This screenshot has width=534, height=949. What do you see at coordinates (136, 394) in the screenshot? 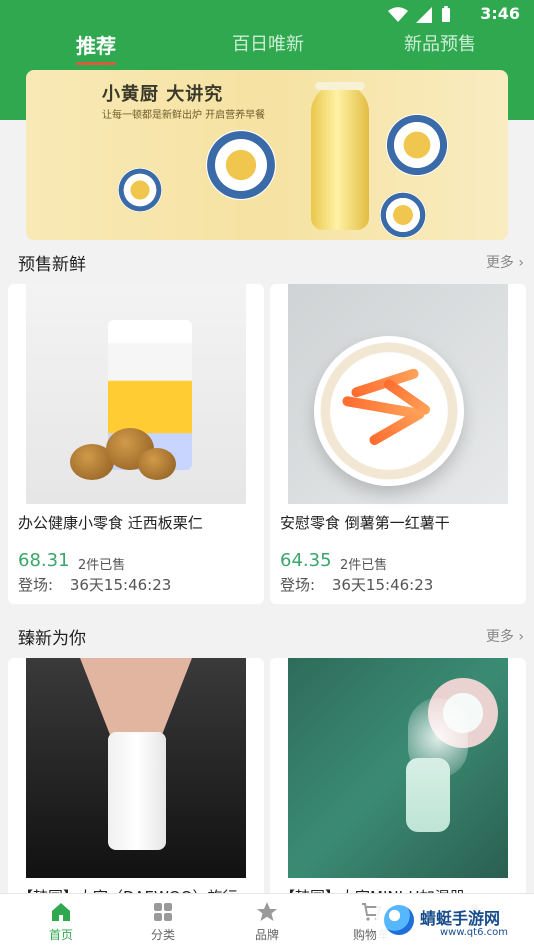
I see `product-image-chestnut` at bounding box center [136, 394].